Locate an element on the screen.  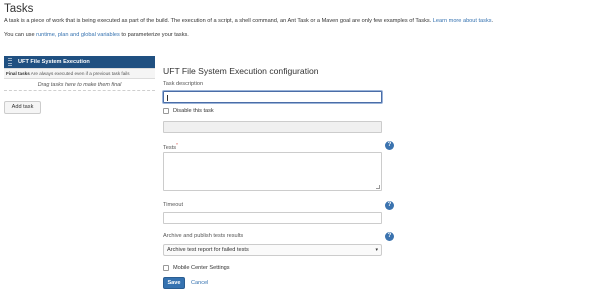
final-tasks-drop-zone: Drag tasks here to make them final is located at coordinates (79, 85).